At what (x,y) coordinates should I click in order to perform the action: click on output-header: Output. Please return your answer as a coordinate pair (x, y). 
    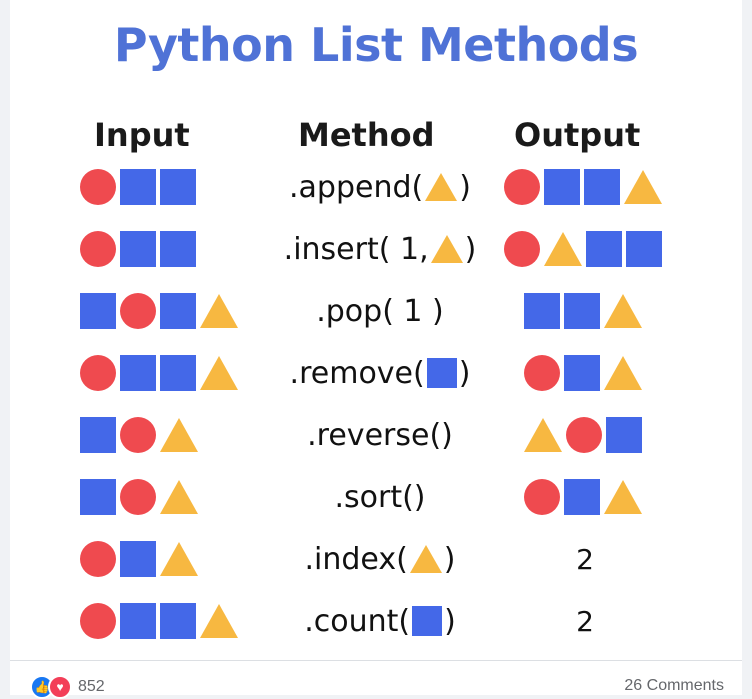
    Looking at the image, I should click on (577, 135).